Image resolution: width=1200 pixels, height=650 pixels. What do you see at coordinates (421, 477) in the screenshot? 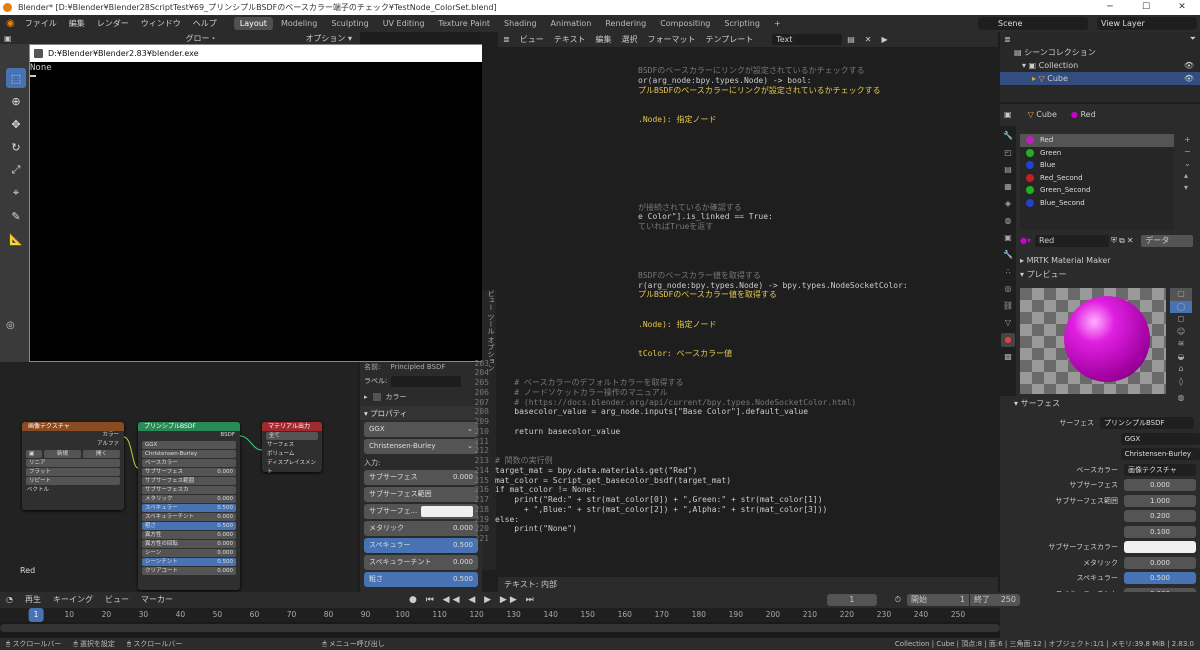
I see `node-input-field: サブサーフェス 0.000` at bounding box center [421, 477].